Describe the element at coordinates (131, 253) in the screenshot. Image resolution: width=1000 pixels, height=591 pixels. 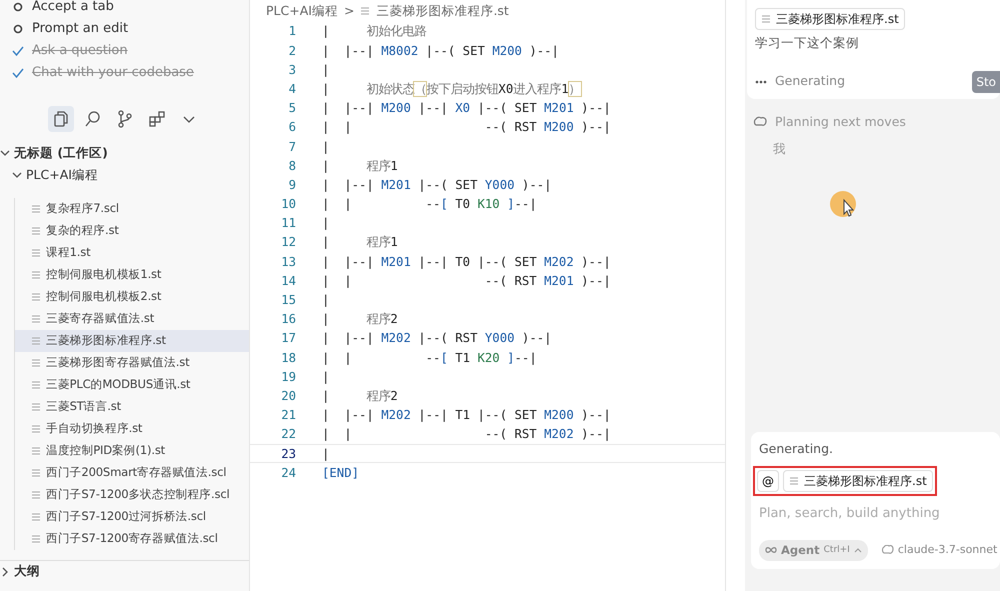
I see `file-item: 课程1.st` at that location.